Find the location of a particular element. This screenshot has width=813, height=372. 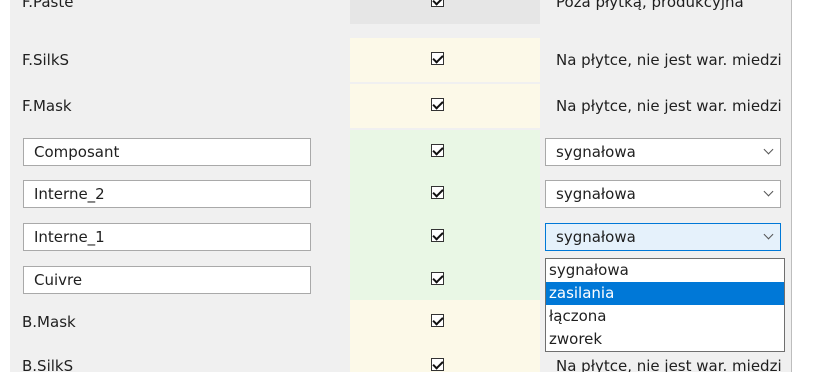

layer-name: B.Mask is located at coordinates (49, 322).